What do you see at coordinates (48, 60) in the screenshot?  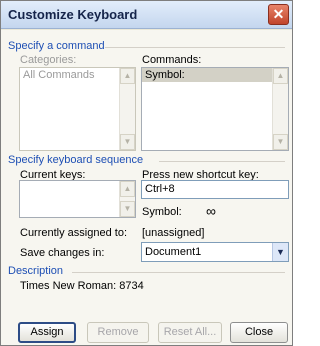 I see `categories-label: Categories:` at bounding box center [48, 60].